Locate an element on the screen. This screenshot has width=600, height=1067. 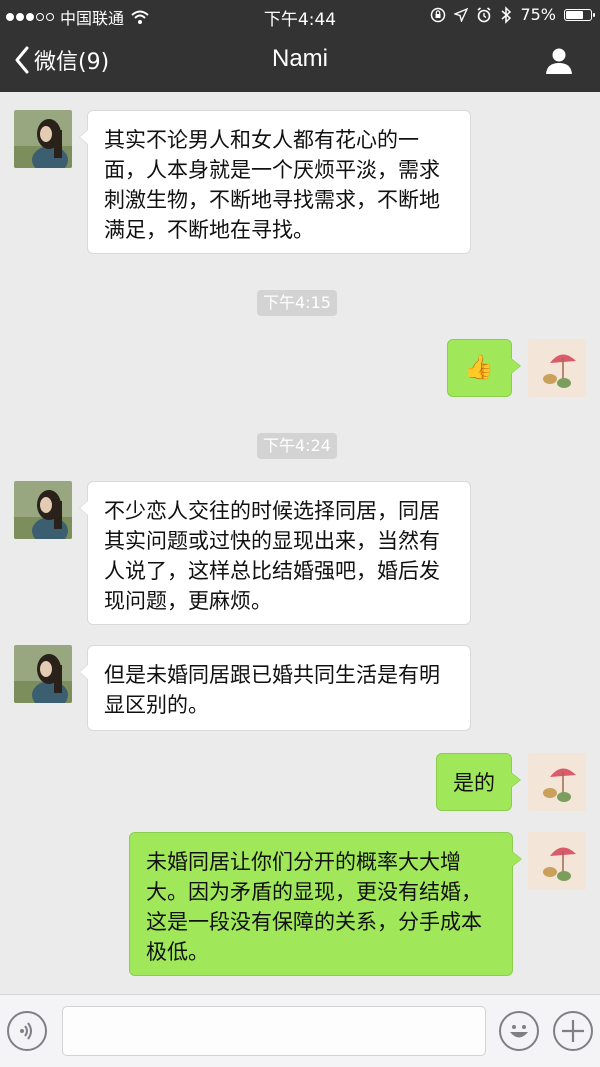
message-timestamp: 下午4:24 is located at coordinates (297, 446).